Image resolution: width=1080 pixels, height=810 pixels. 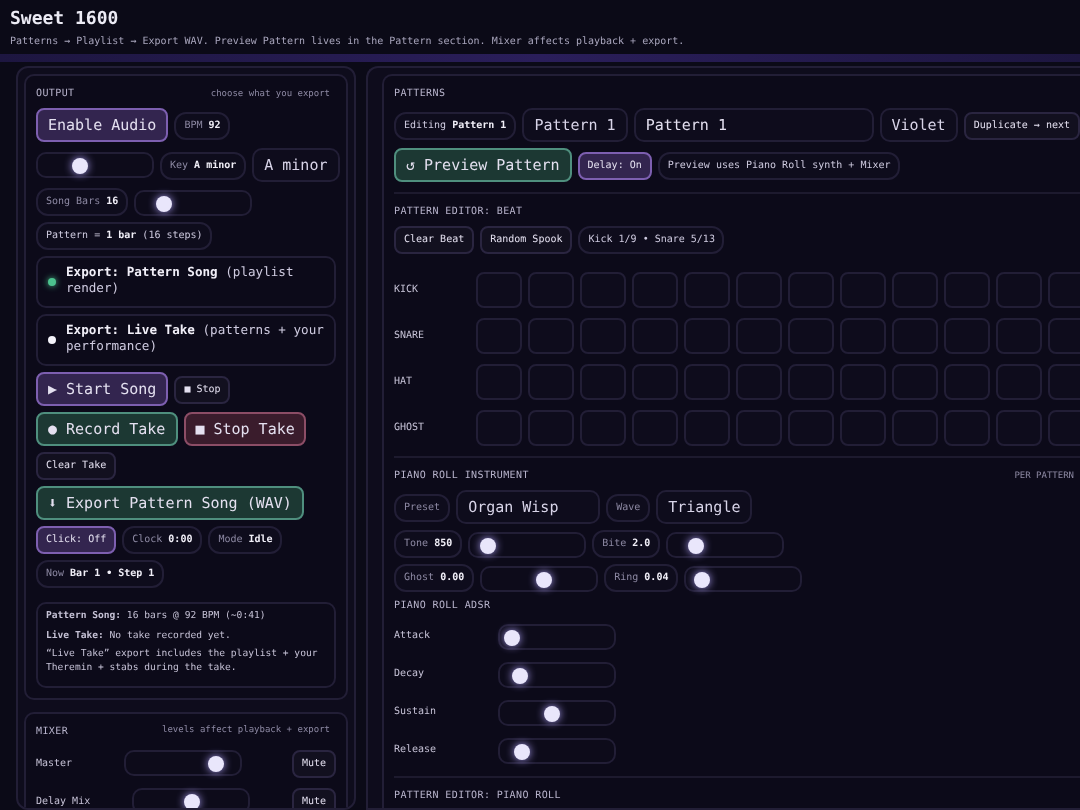 What do you see at coordinates (65, 20) in the screenshot?
I see `app-title: Sweet 1600` at bounding box center [65, 20].